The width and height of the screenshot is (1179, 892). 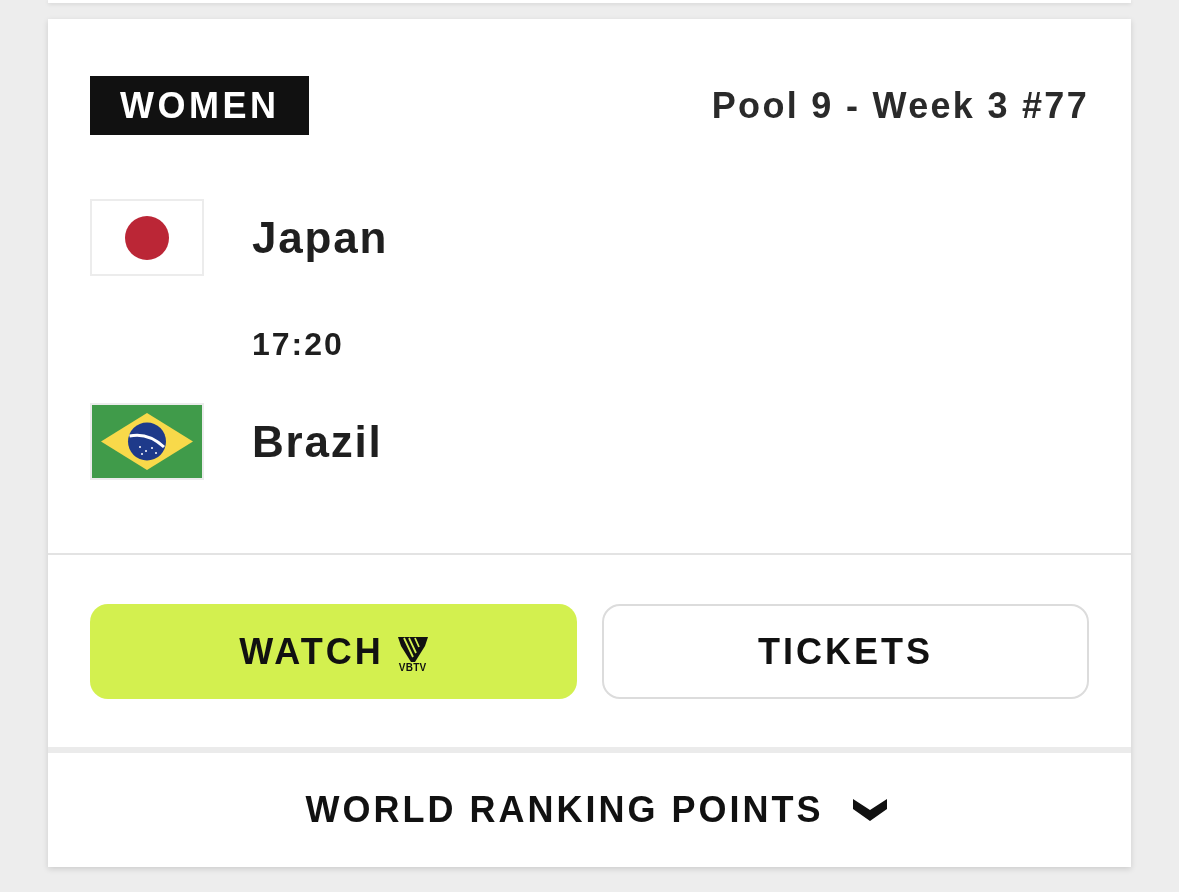 I want to click on team-name: Japan, so click(x=320, y=237).